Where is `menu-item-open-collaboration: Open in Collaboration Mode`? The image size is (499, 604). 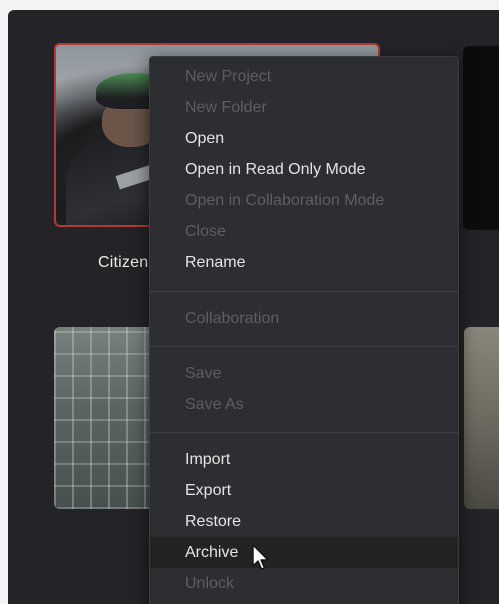 menu-item-open-collaboration: Open in Collaboration Mode is located at coordinates (304, 200).